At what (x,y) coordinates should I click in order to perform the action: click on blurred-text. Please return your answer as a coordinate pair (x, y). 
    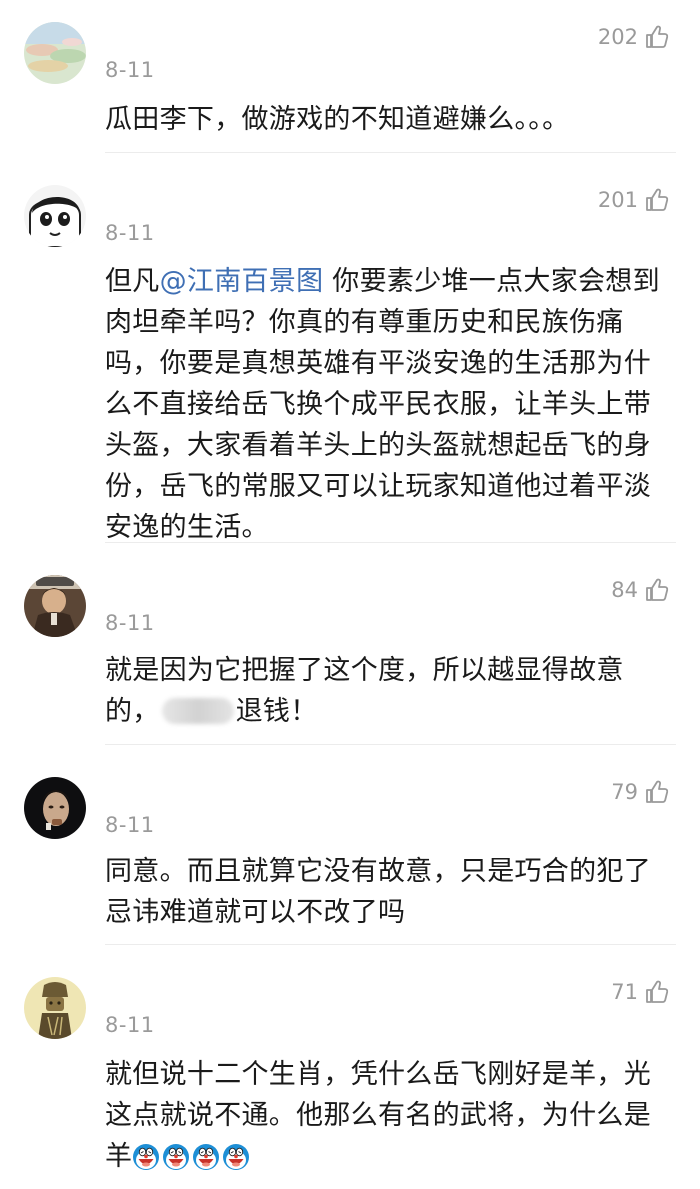
    Looking at the image, I should click on (197, 711).